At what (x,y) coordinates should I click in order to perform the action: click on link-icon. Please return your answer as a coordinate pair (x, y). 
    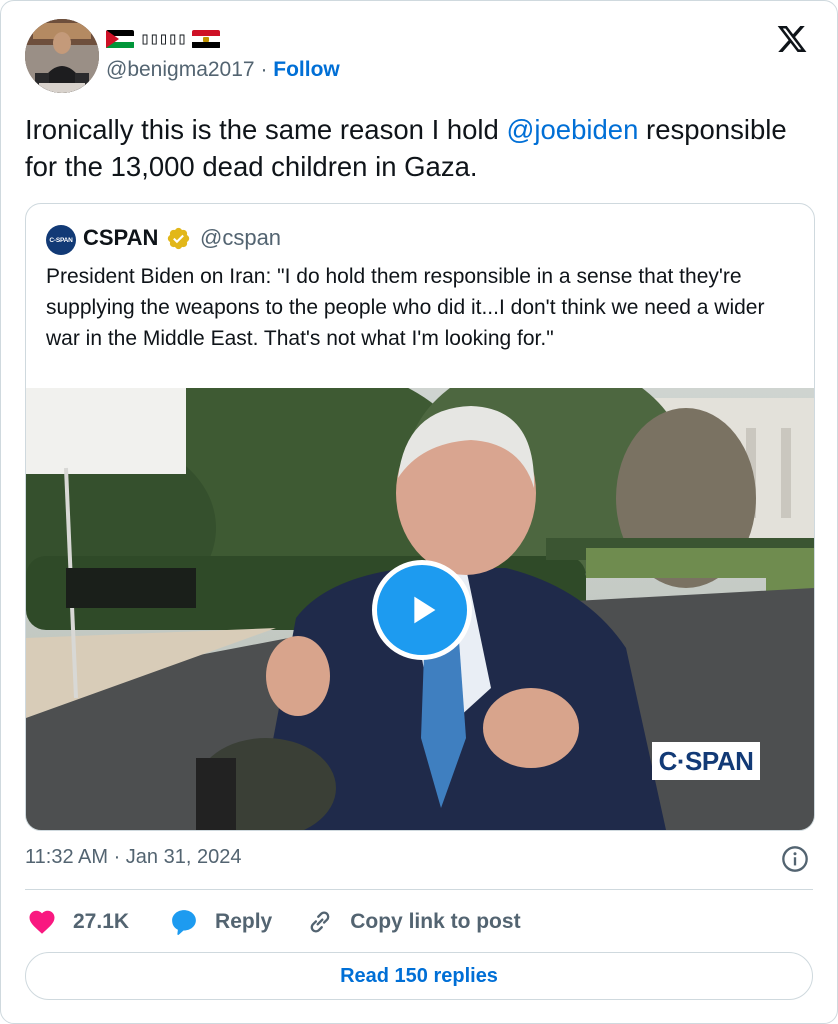
    Looking at the image, I should click on (320, 922).